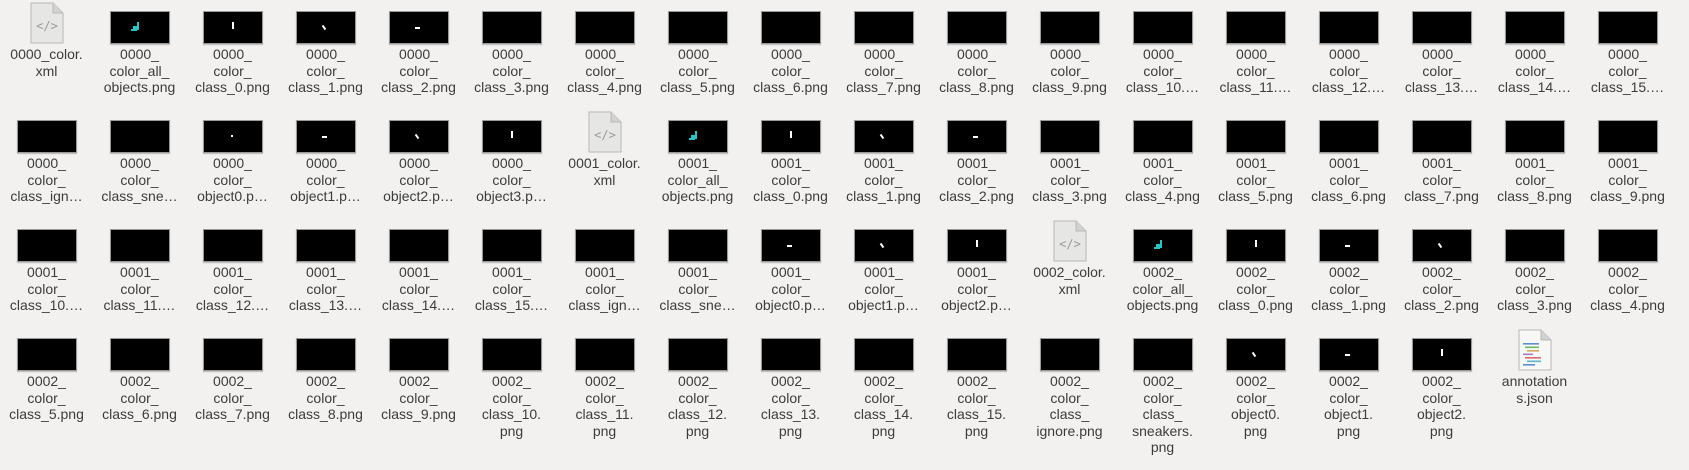 This screenshot has width=1689, height=470. What do you see at coordinates (1069, 158) in the screenshot?
I see `file-item: 0001_ color_ class_3.png` at bounding box center [1069, 158].